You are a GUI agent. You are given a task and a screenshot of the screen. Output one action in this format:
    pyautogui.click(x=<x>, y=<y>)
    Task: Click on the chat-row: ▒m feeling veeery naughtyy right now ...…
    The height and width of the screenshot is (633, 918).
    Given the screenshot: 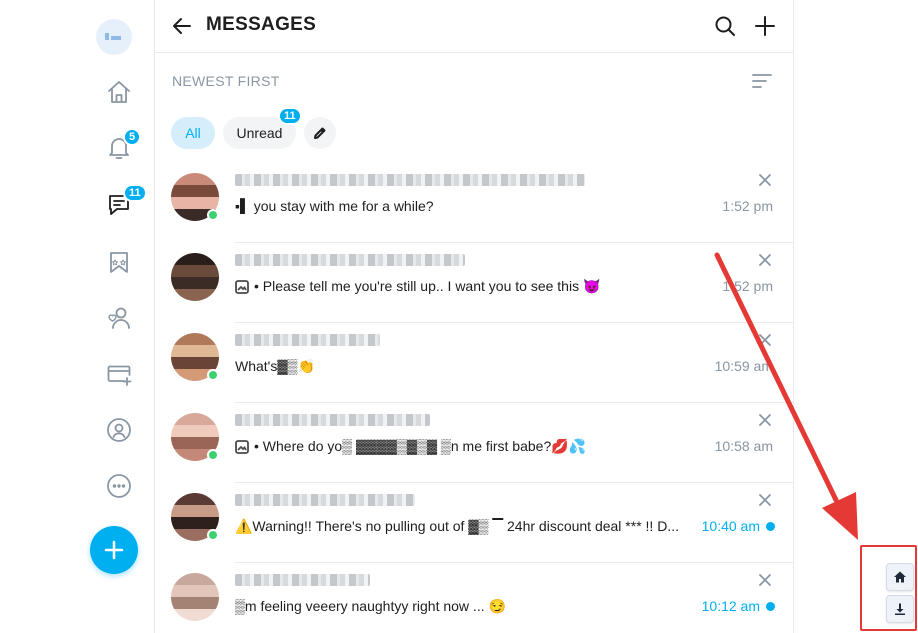 What is the action you would take?
    pyautogui.click(x=474, y=598)
    